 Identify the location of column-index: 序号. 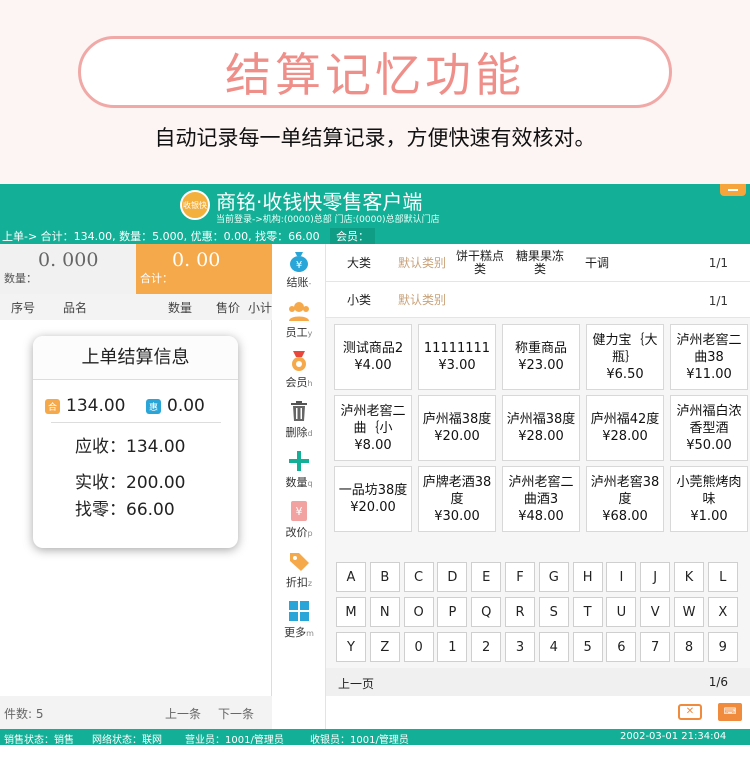
(22, 307).